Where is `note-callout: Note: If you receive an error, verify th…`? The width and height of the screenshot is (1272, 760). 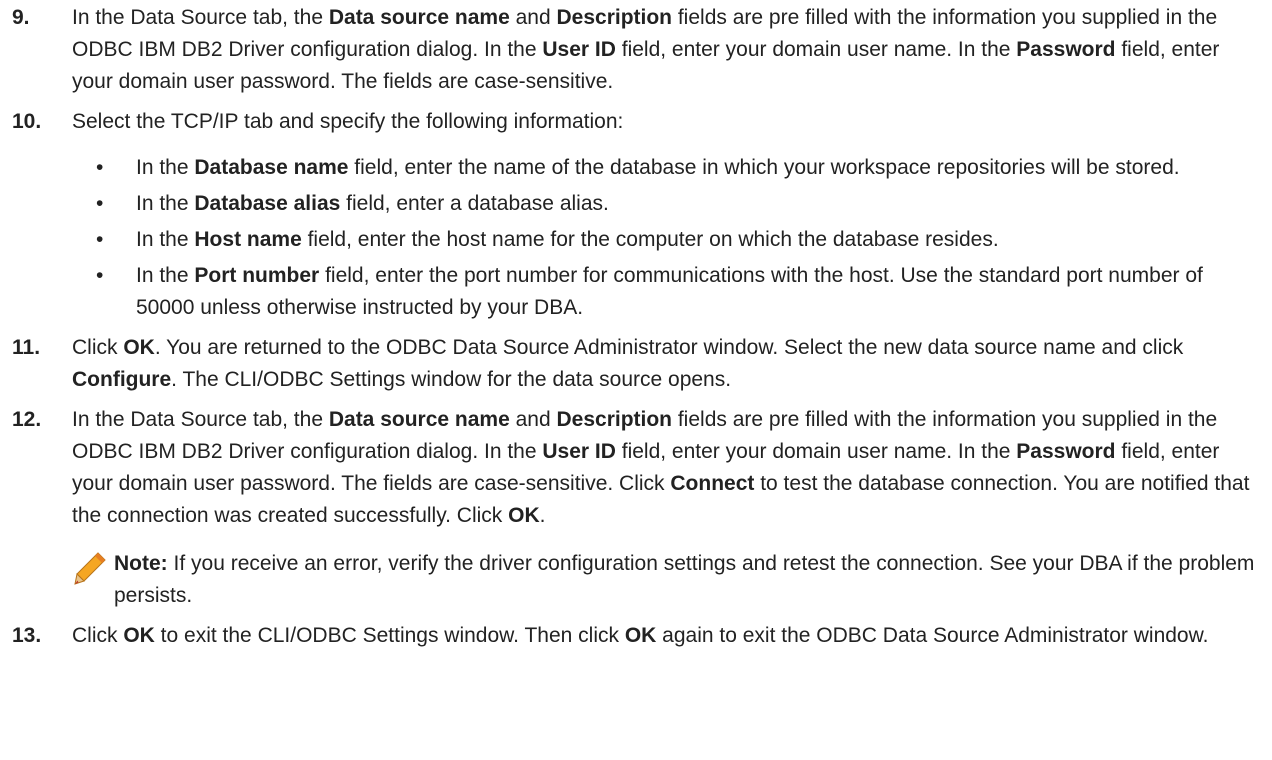
note-callout: Note: If you receive an error, verify th… is located at coordinates (666, 580).